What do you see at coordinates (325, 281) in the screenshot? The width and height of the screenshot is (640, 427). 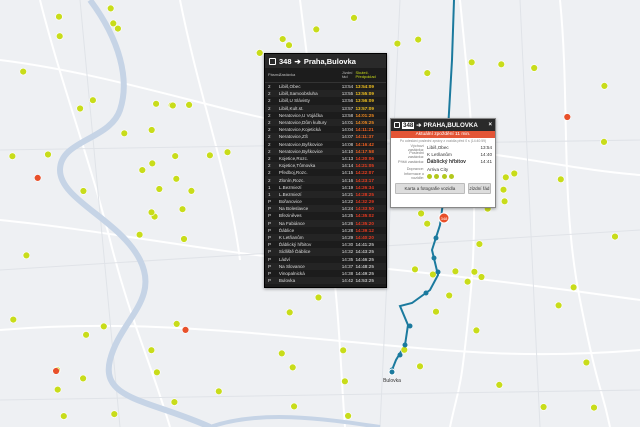 I see `timetable-row: P Bulovka 14:42 14:53:25` at bounding box center [325, 281].